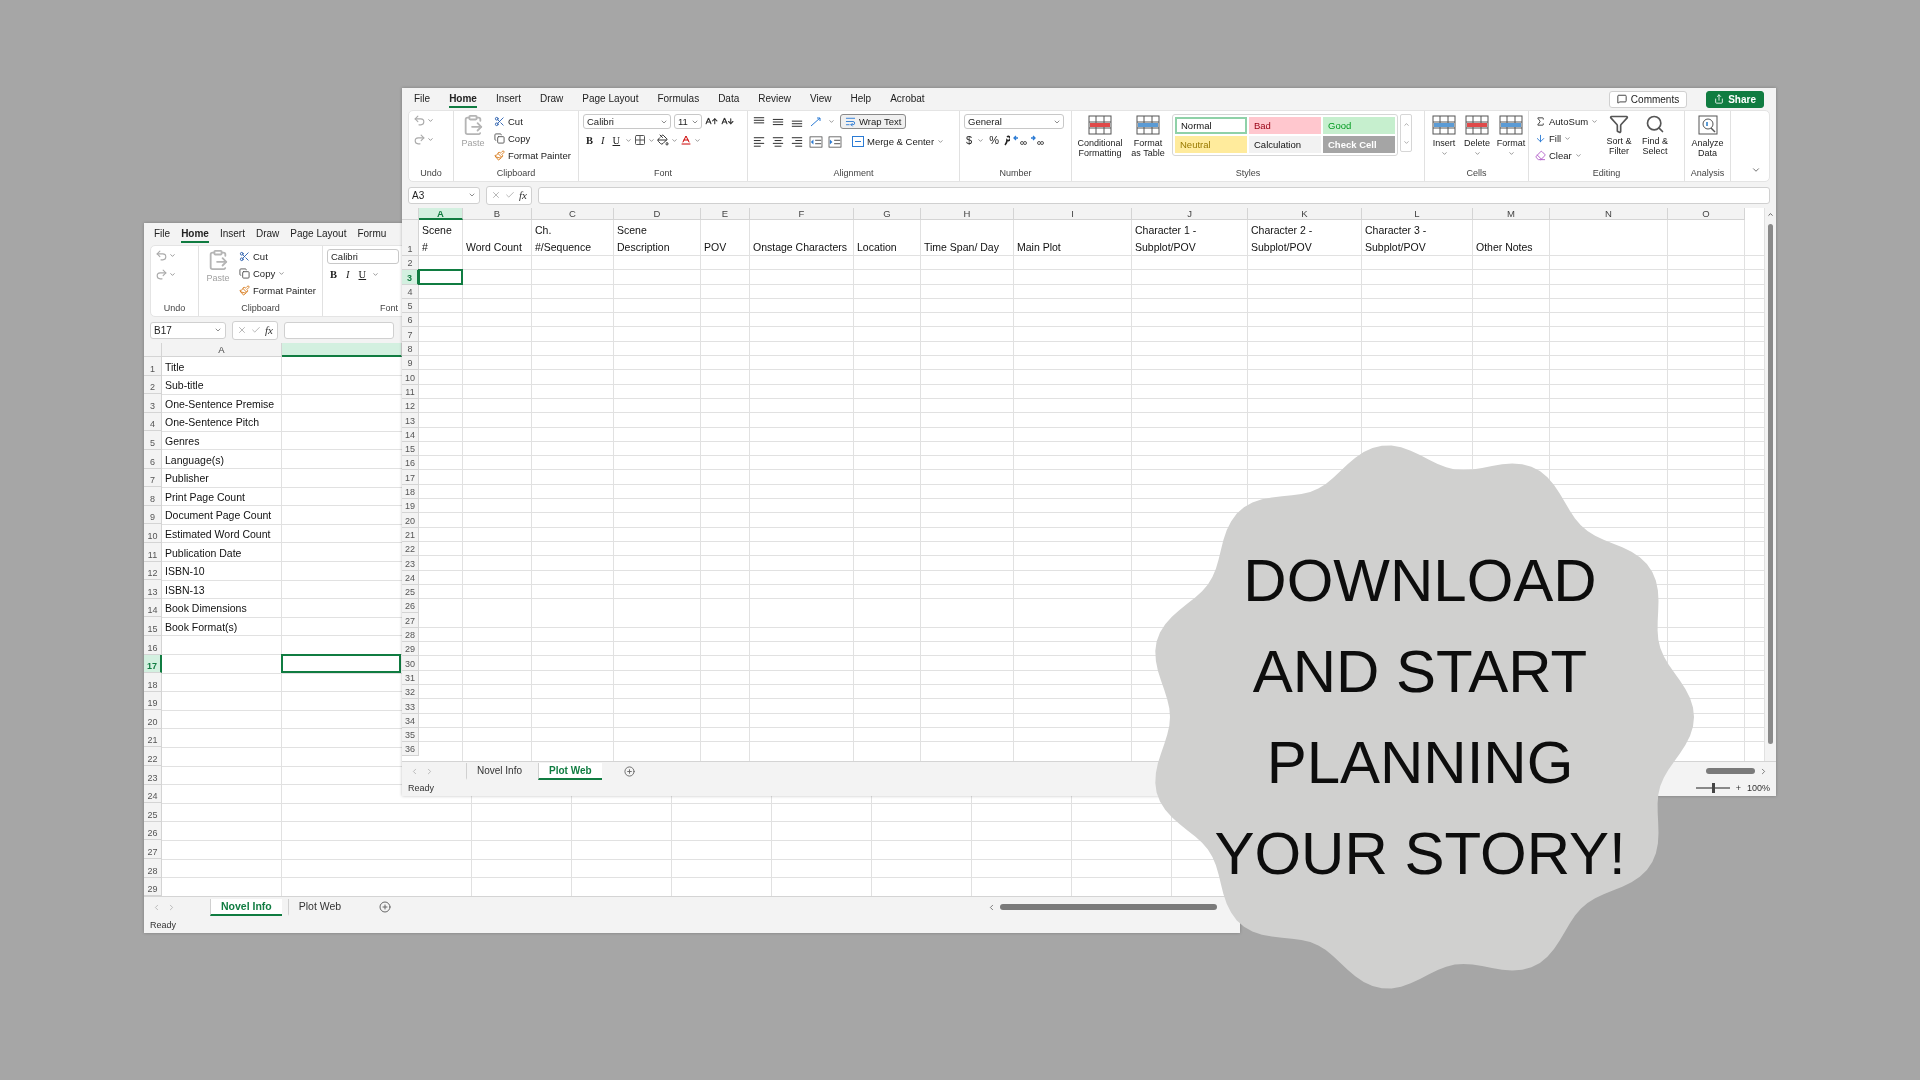 This screenshot has height=1080, width=1920. Describe the element at coordinates (153, 868) in the screenshot. I see `row-number: 28` at that location.